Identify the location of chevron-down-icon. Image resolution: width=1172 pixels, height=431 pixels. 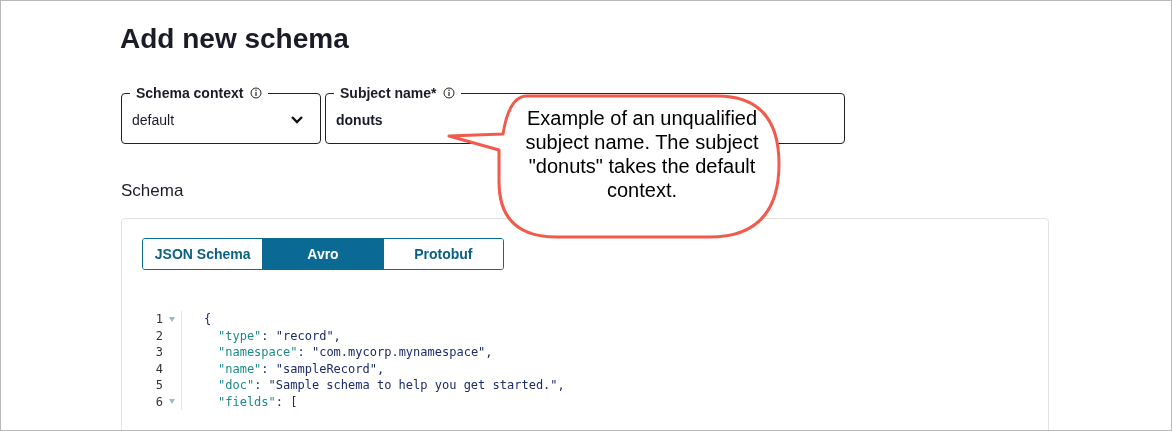
(297, 119).